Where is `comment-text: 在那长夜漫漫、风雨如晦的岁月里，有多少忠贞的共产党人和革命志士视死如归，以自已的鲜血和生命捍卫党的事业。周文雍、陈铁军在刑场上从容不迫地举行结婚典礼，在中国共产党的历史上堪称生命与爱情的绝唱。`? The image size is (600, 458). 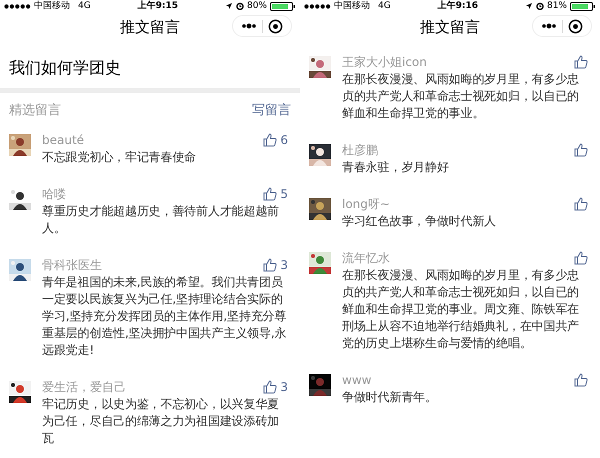
comment-text: 在那长夜漫漫、风雨如晦的岁月里，有多少忠贞的共产党人和革命志士视死如归，以自已的鲜血和生命捍卫党的事业。周文雍、陈铁军在刑场上从容不迫地举行结婚典礼，在中国共产党的历史上堪称生命与爱情的绝唱。 is located at coordinates (461, 309).